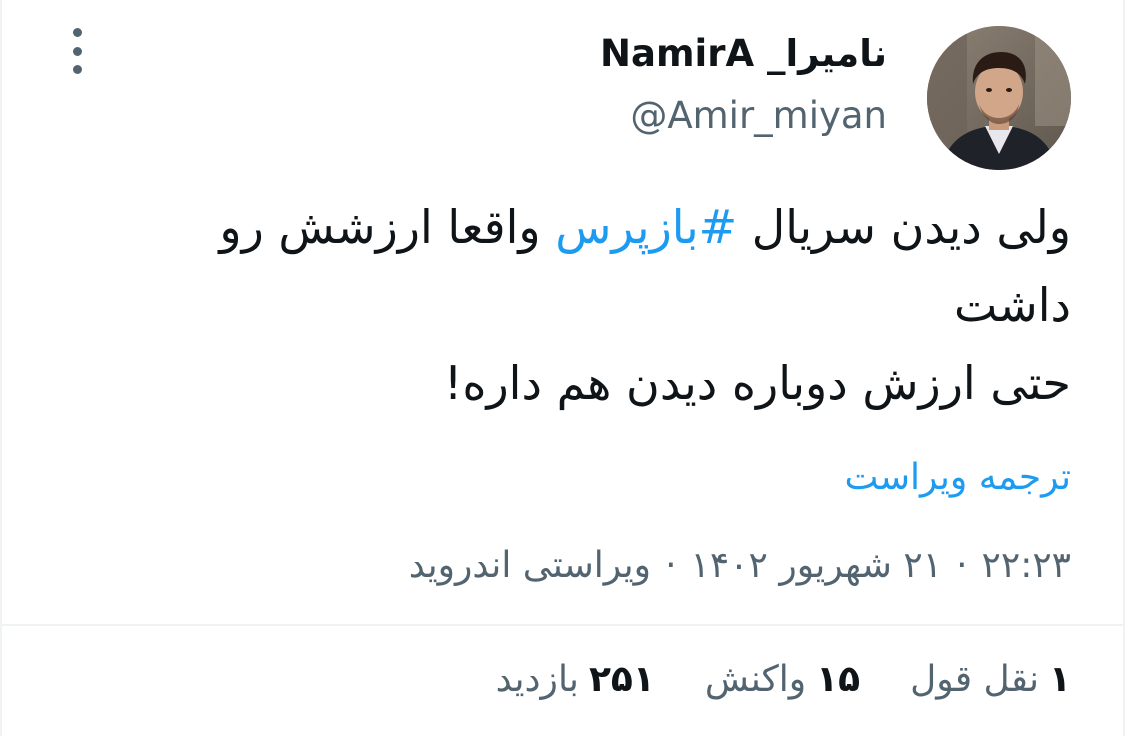  I want to click on tweet-line-2: داشت, so click(1012, 305).